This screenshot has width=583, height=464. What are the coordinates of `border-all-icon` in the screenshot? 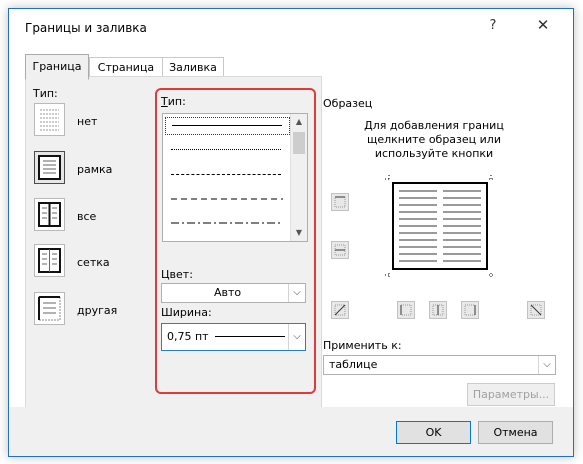 It's located at (49, 214).